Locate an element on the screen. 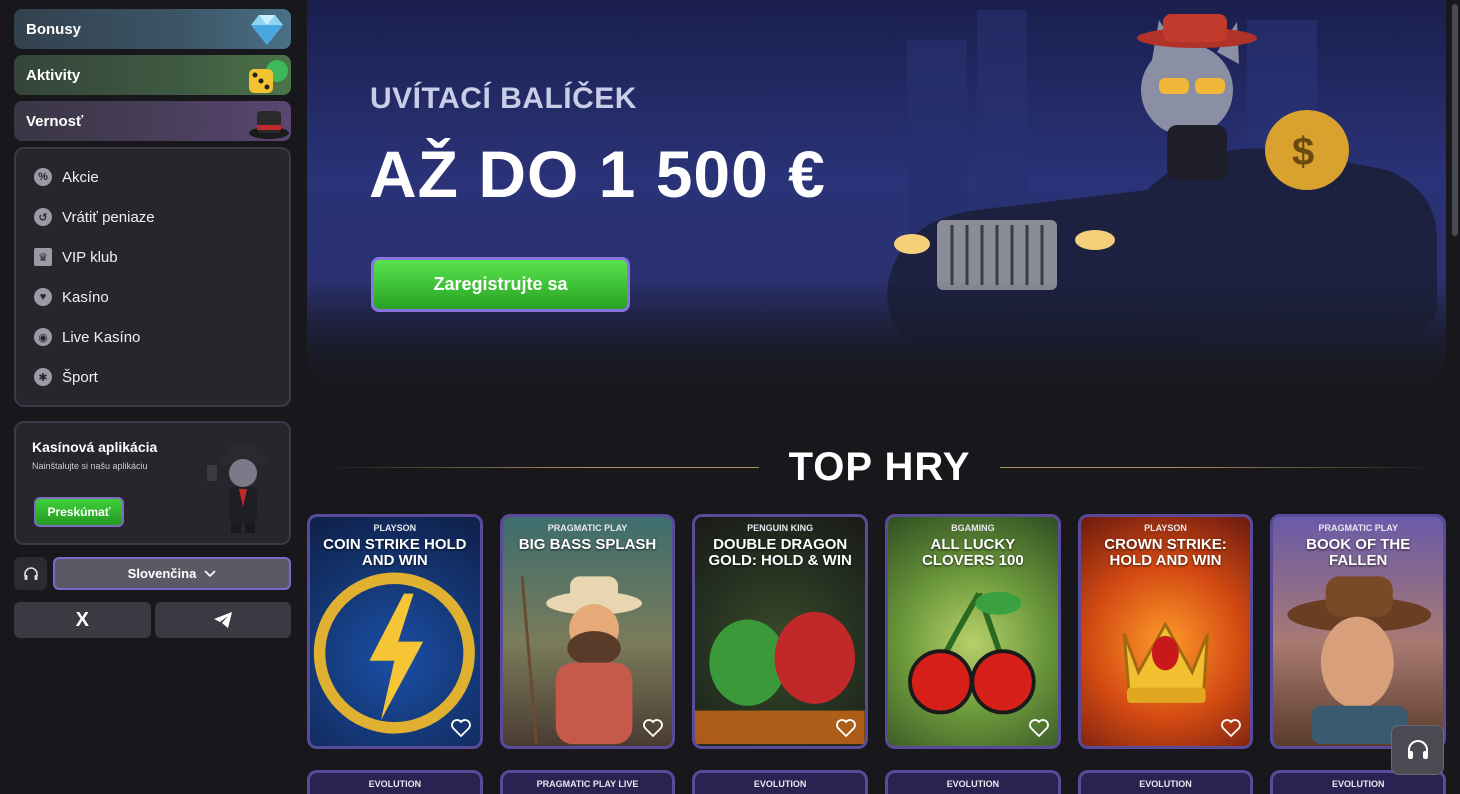 Image resolution: width=1460 pixels, height=794 pixels. hero-subtitle: UVÍTACÍ BALÍČEK is located at coordinates (503, 98).